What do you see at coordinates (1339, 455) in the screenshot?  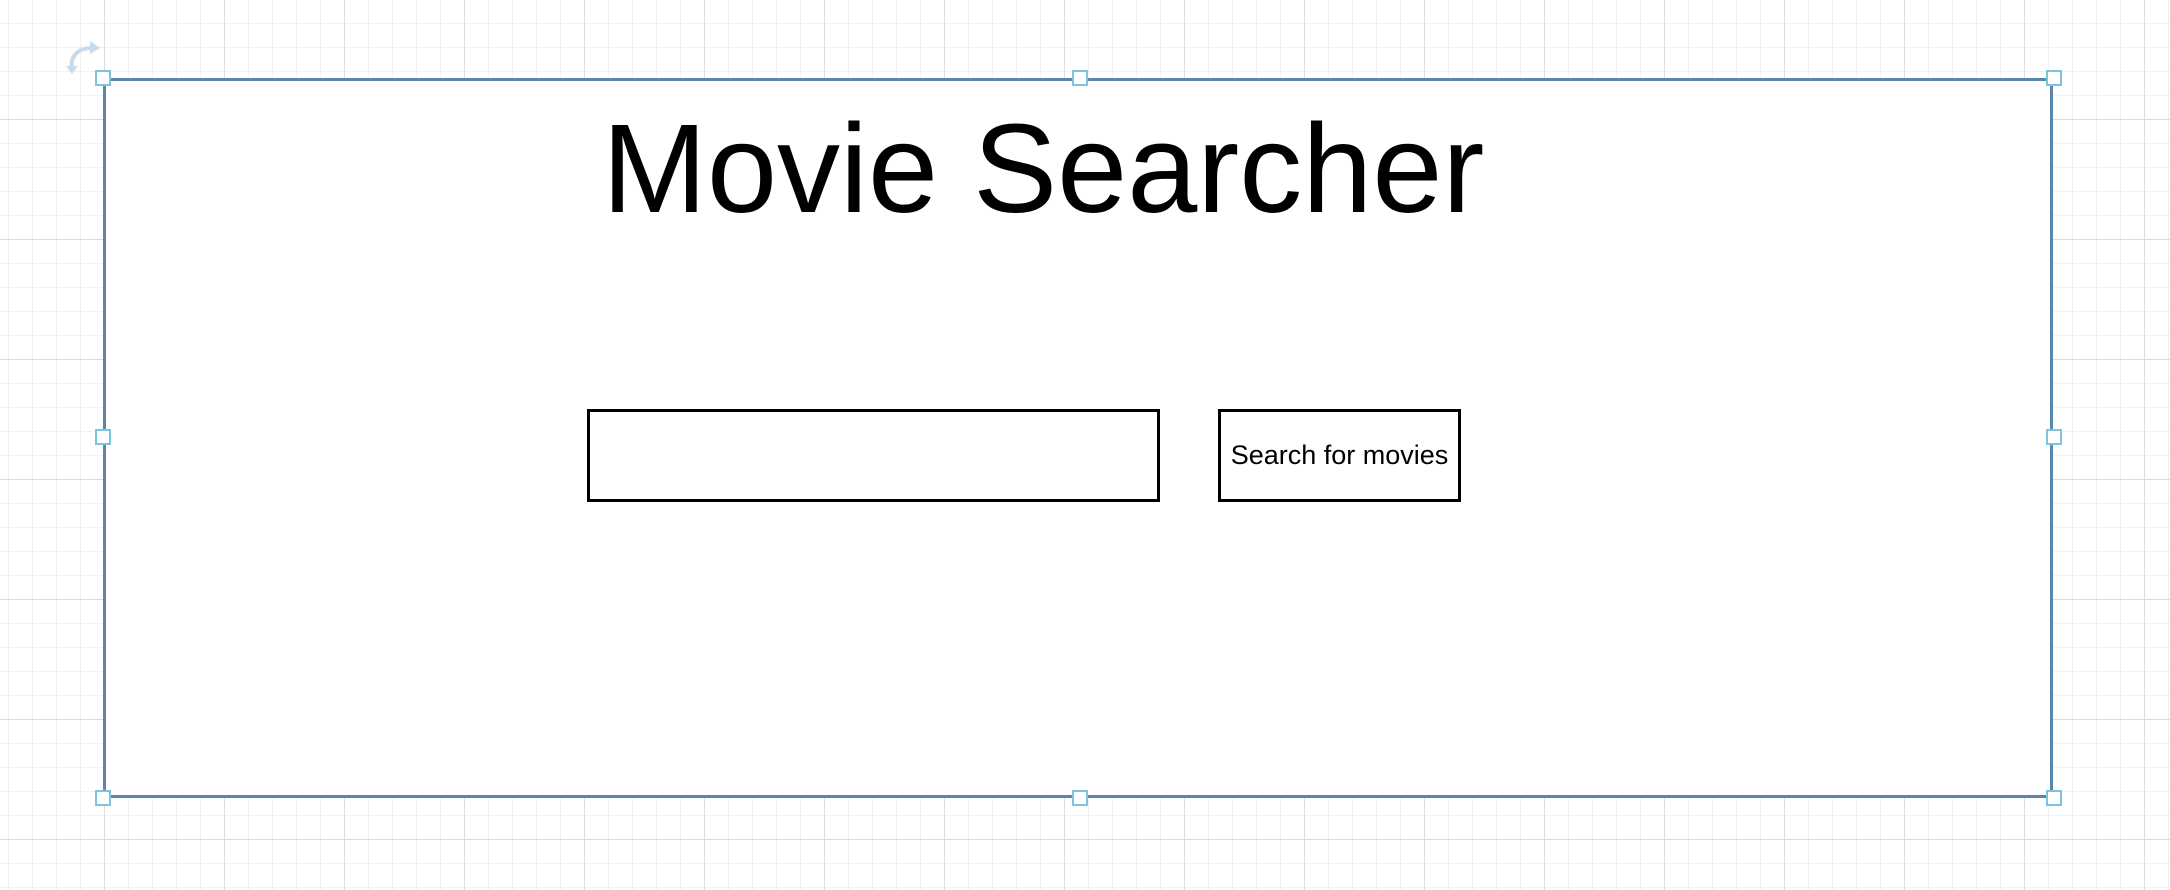 I see `search-button: Search for movies` at bounding box center [1339, 455].